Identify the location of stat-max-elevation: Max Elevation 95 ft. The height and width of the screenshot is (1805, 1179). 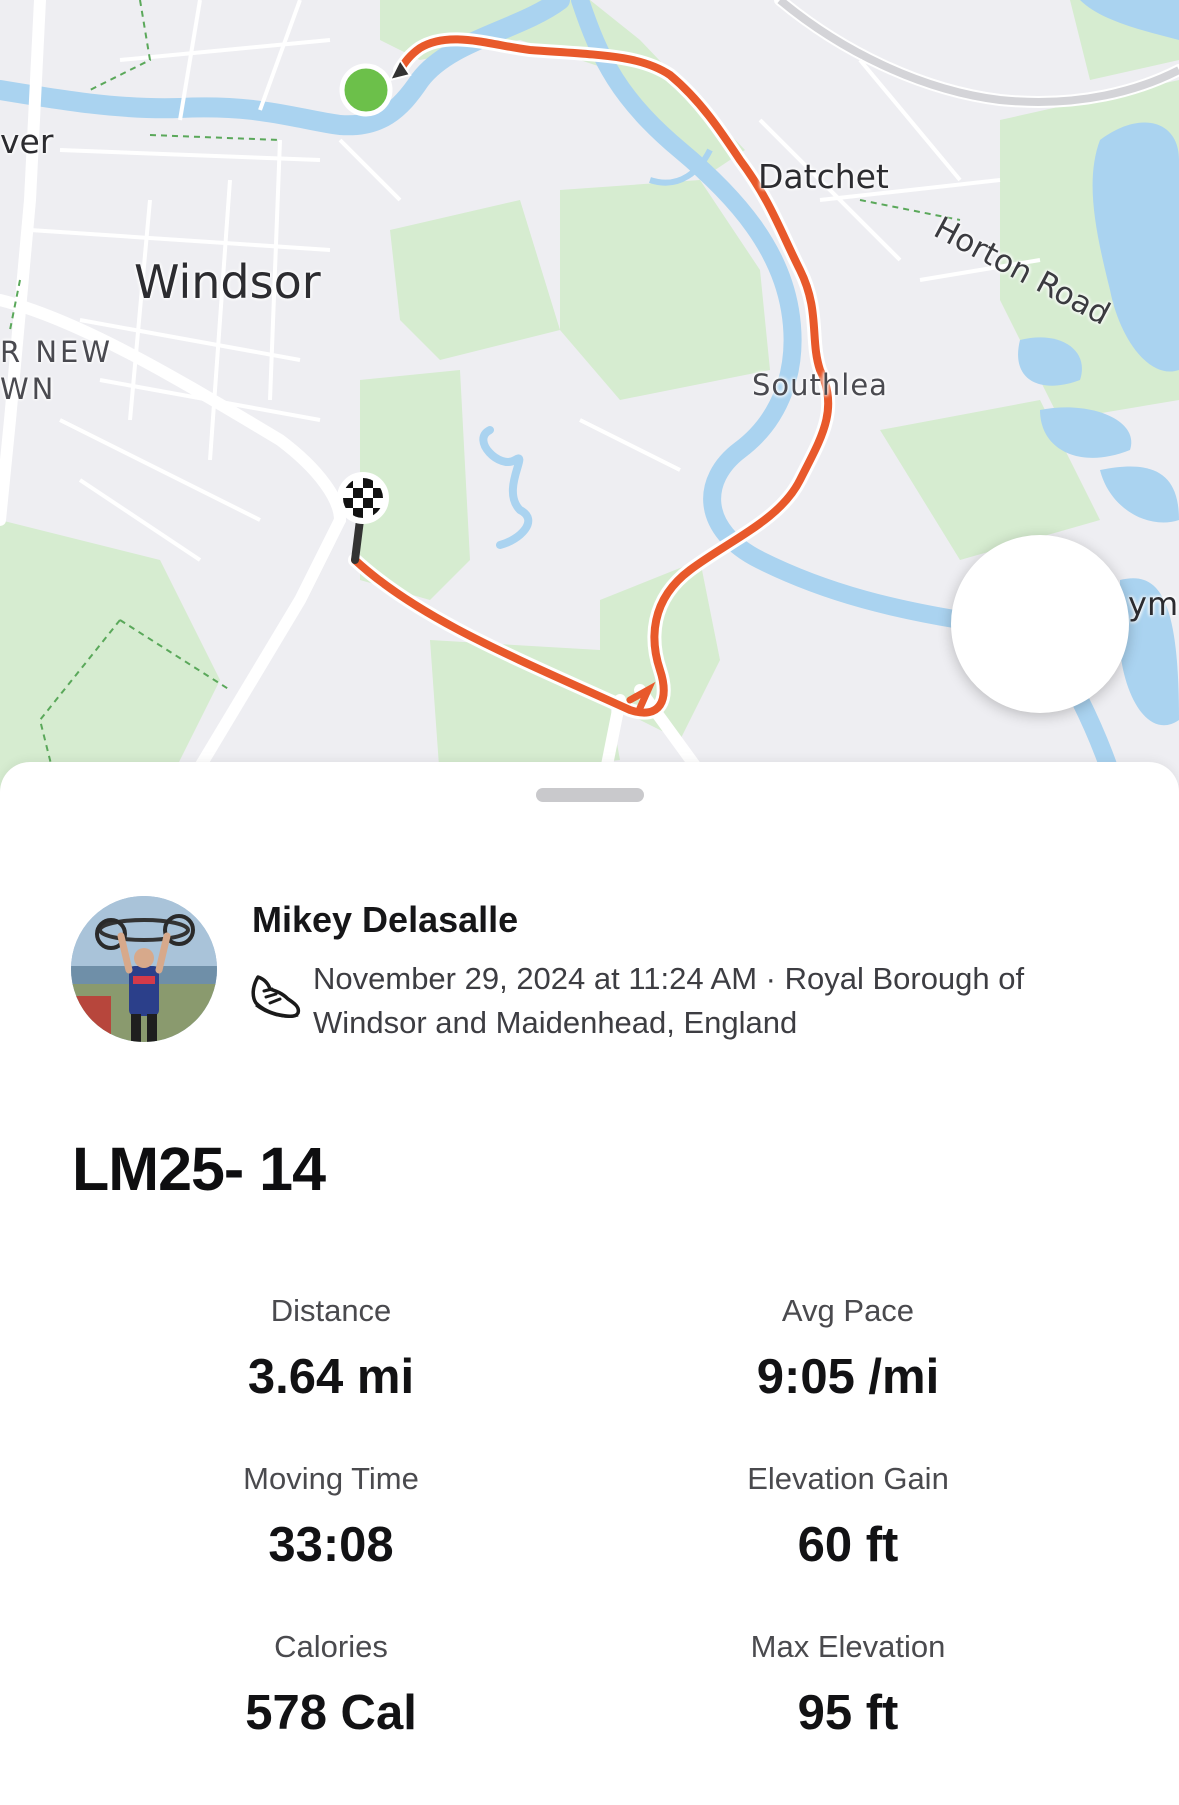
(848, 1684).